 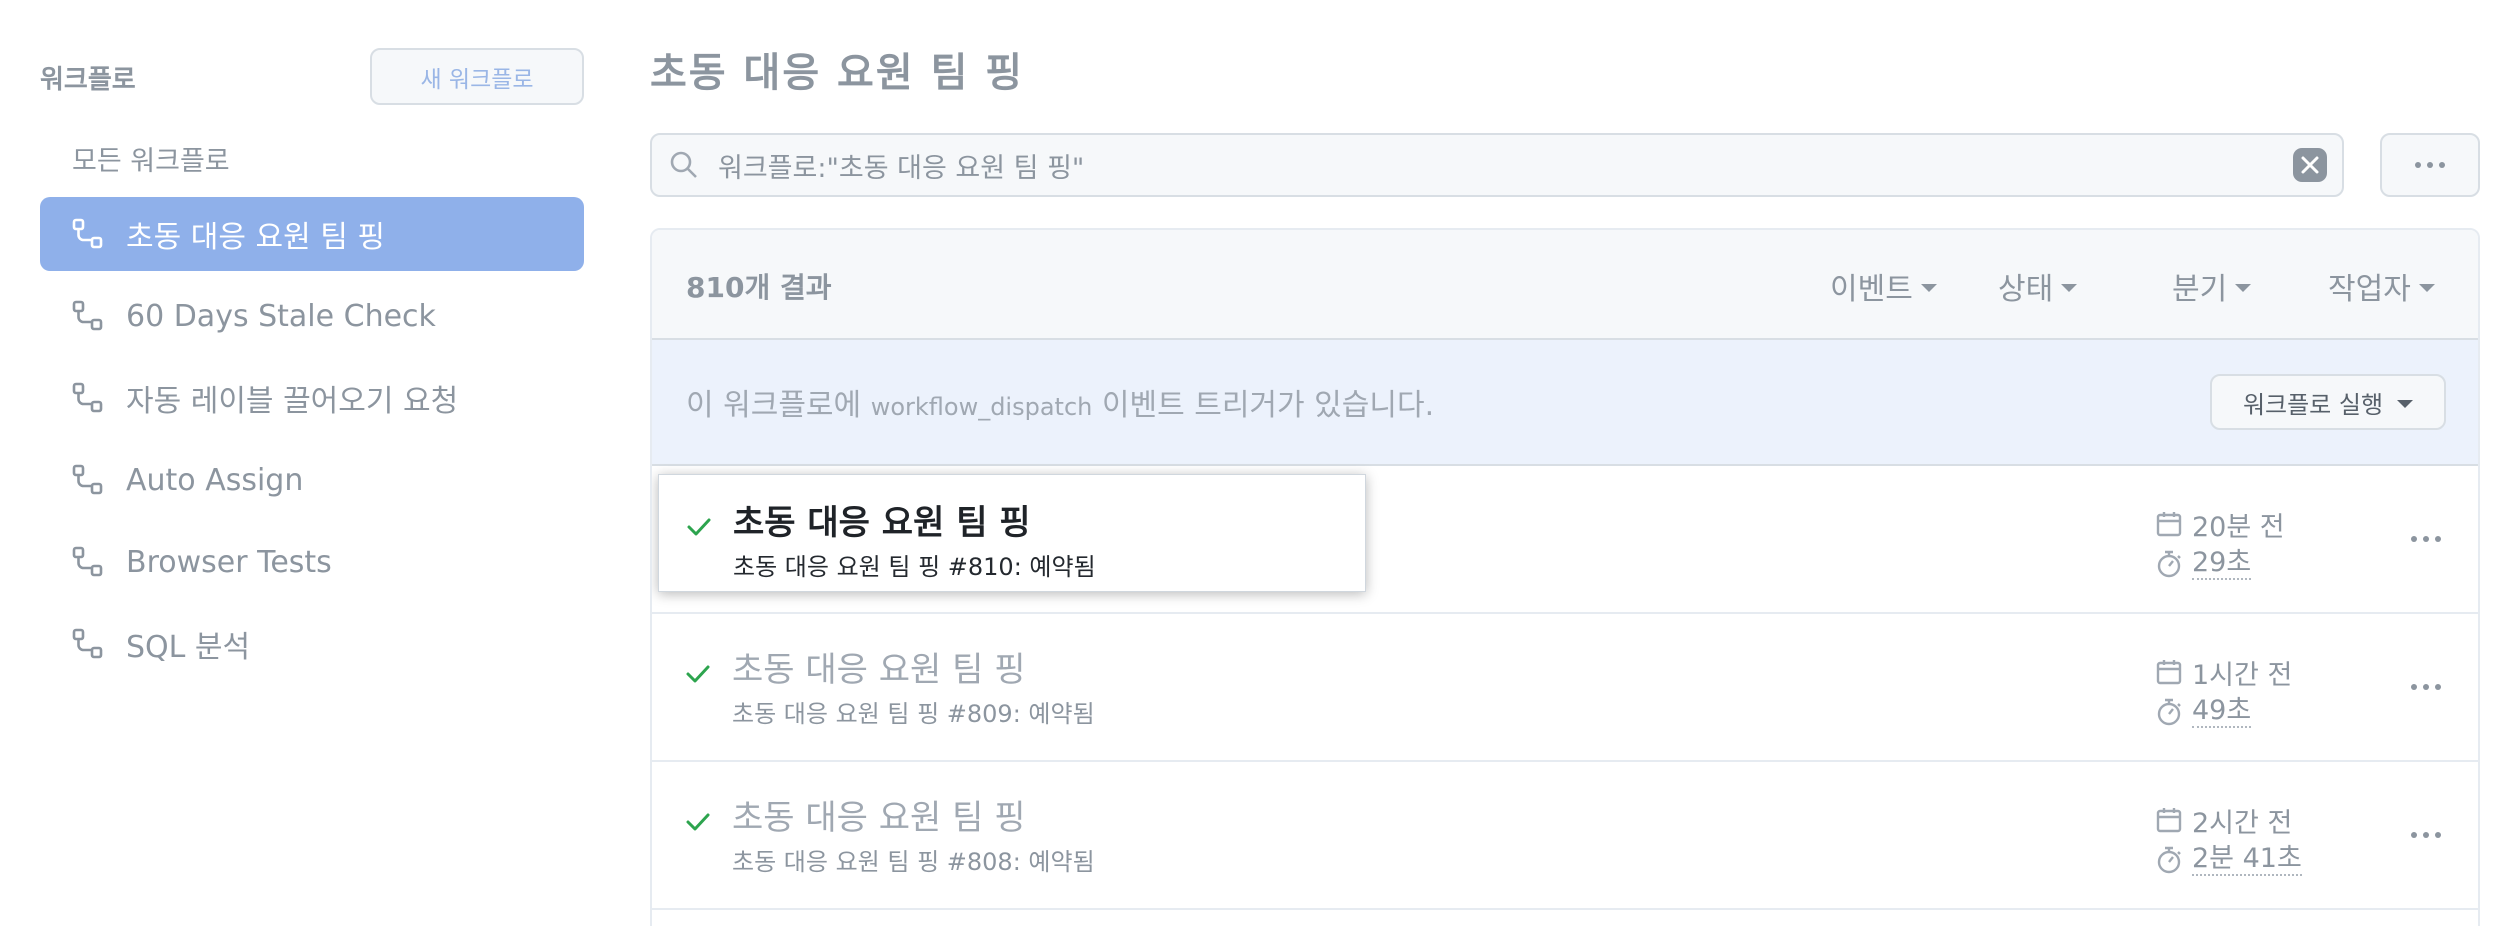 I want to click on filter-actor-dropdown: 작업자, so click(x=2381, y=286).